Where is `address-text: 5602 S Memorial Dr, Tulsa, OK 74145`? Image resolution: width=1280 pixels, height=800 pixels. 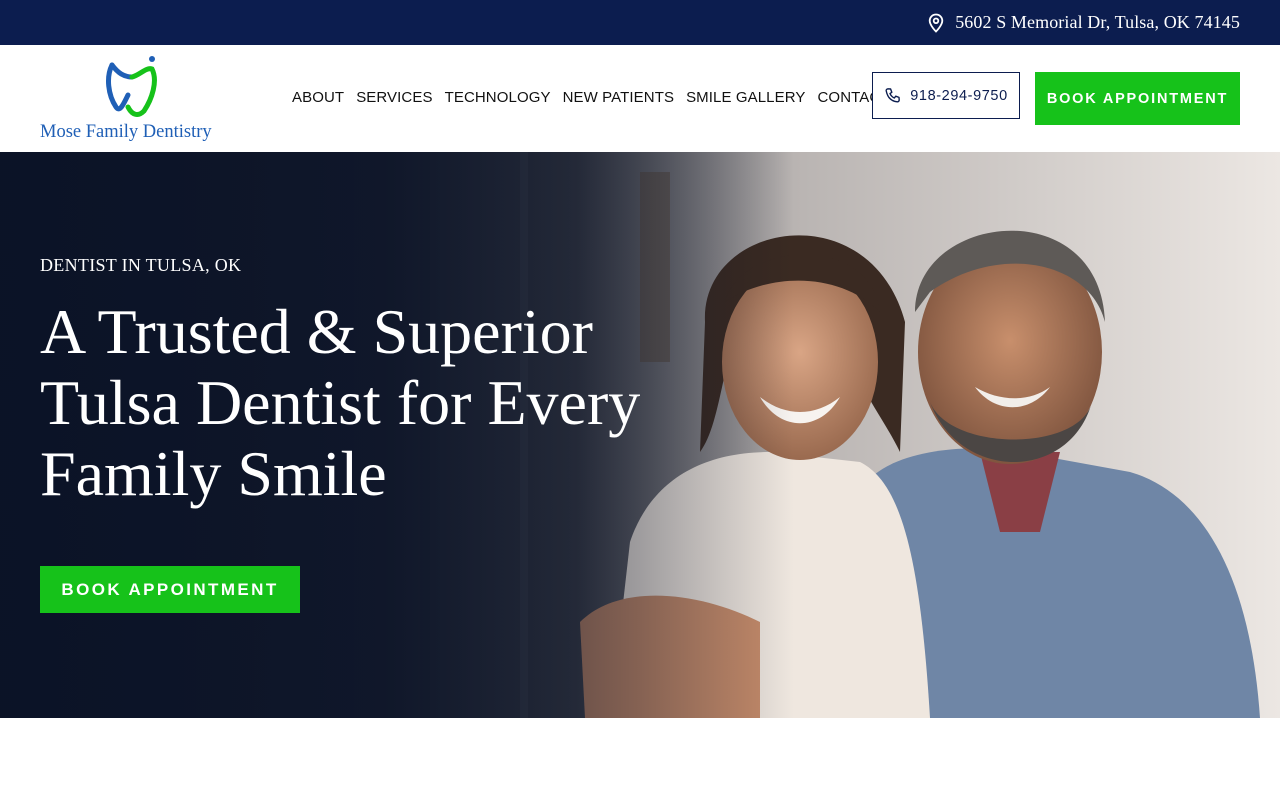 address-text: 5602 S Memorial Dr, Tulsa, OK 74145 is located at coordinates (1097, 22).